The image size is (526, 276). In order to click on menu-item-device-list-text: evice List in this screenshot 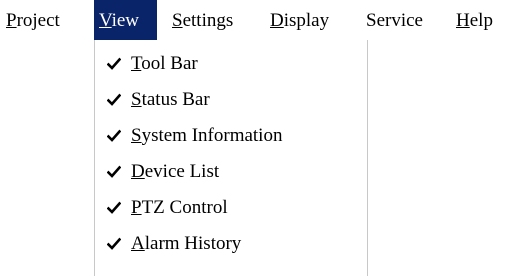, I will do `click(182, 171)`.